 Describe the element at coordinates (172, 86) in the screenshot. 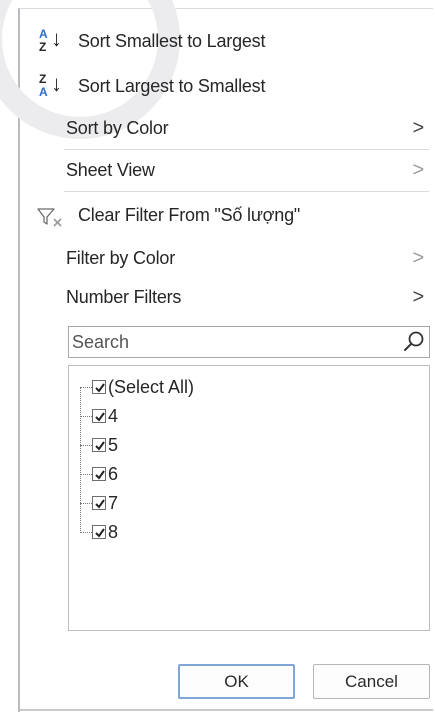

I see `sort-descending-label: Sort Largest to Smallest` at that location.